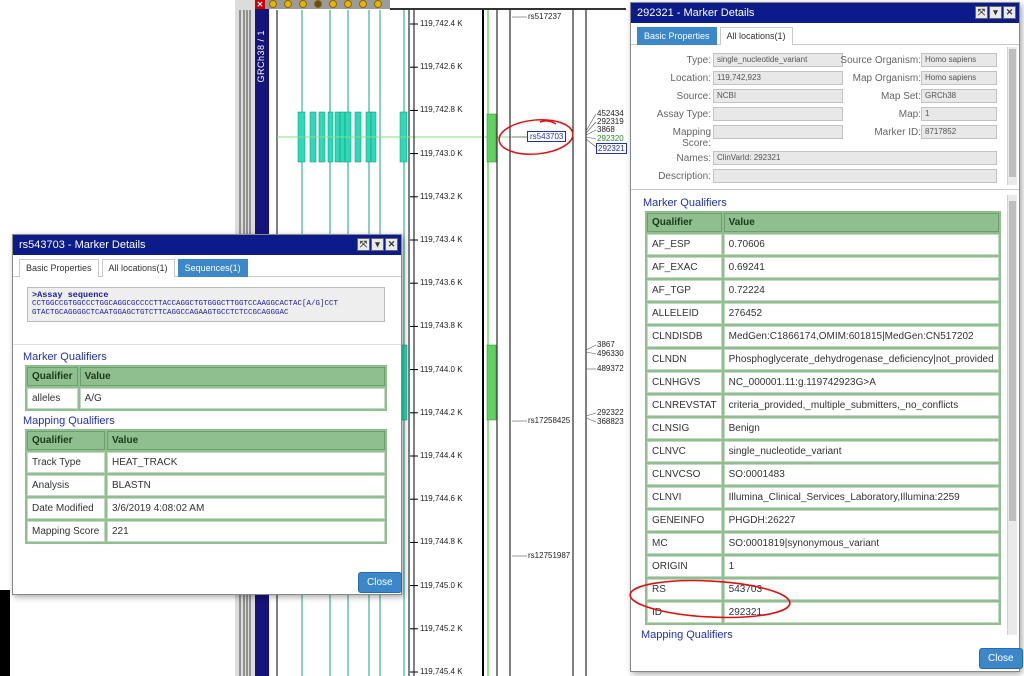  I want to click on qualifier-cell: AF_EXAC, so click(684, 267).